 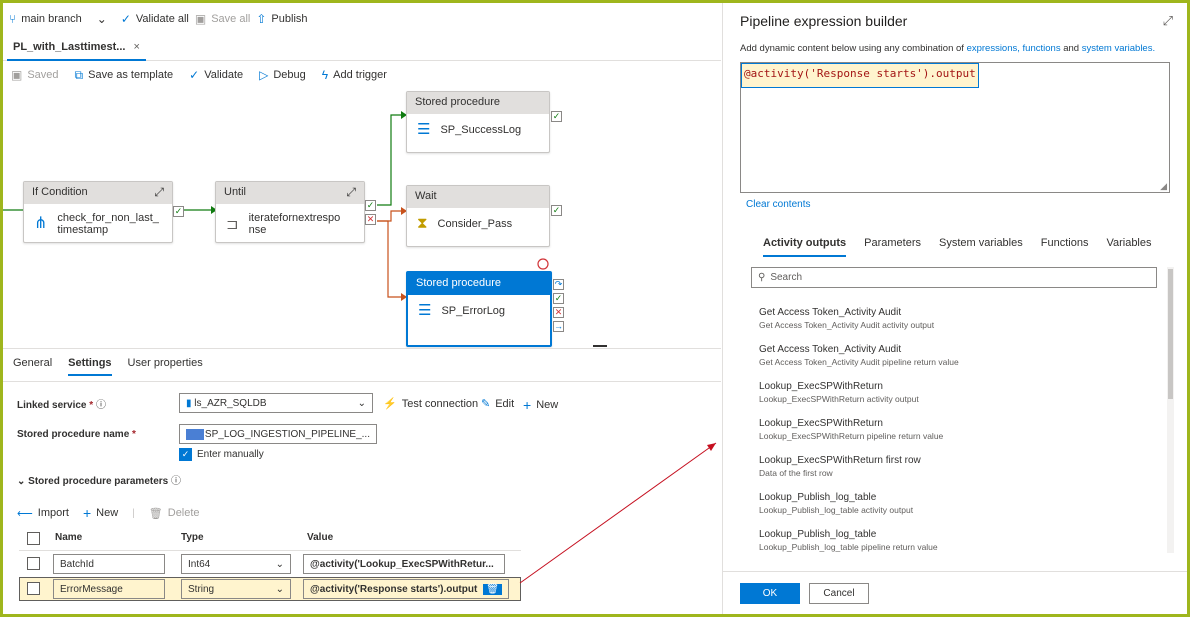 I want to click on activity-type-label: Wait, so click(x=426, y=196).